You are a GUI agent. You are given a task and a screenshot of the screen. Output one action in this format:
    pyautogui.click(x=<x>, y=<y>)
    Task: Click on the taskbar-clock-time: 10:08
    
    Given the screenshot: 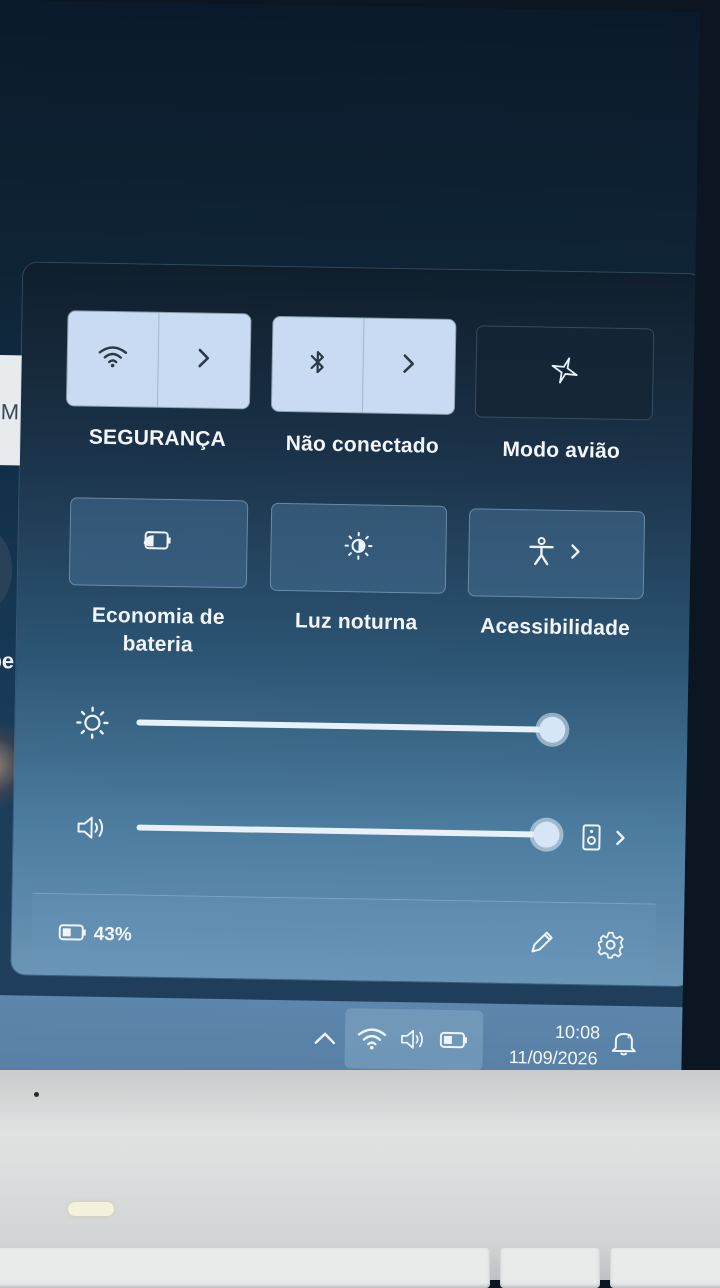 What is the action you would take?
    pyautogui.click(x=577, y=1033)
    